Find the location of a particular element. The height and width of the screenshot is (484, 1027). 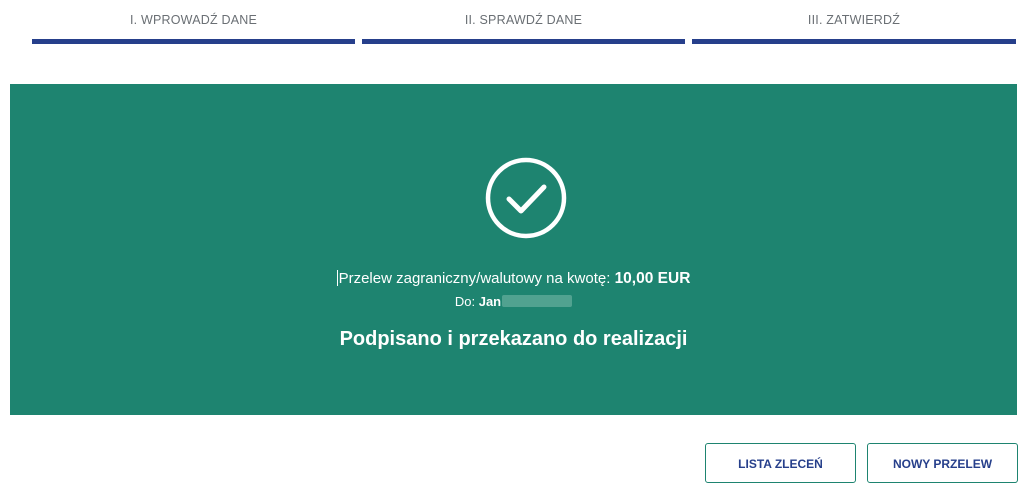

new-transfer-button: NOWY PRZELEW is located at coordinates (942, 463).